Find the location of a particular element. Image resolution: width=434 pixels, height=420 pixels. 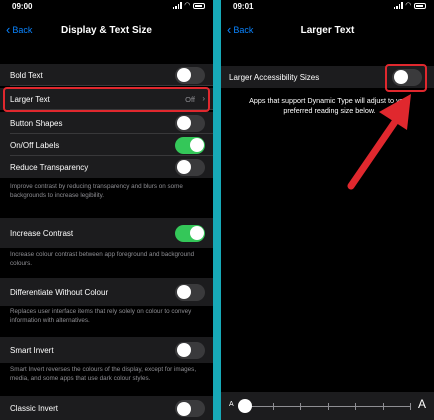

reduce-transparency-row: Reduce Transparency is located at coordinates (106, 167).